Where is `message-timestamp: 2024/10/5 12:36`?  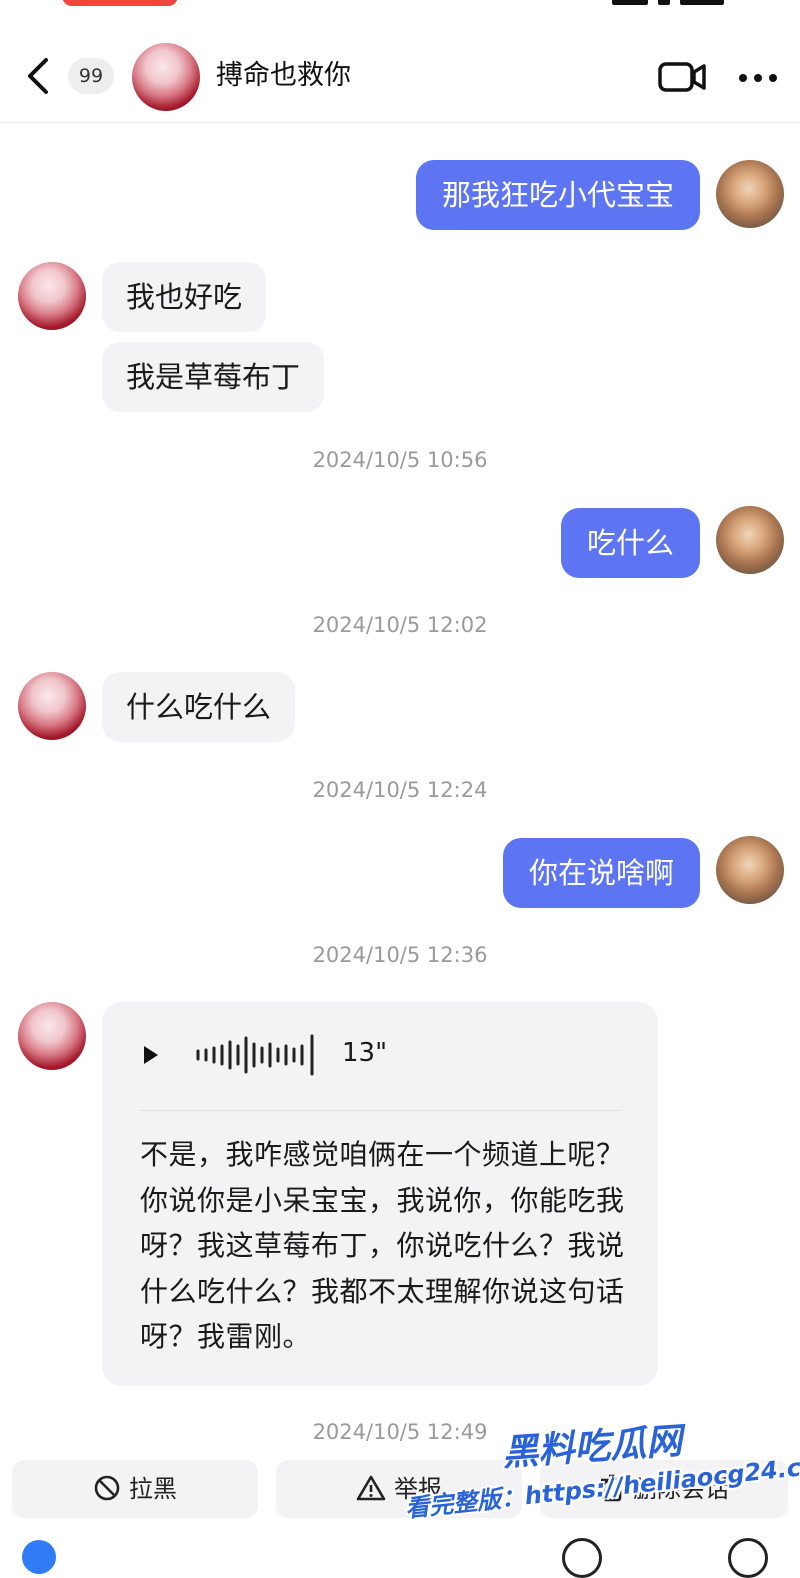 message-timestamp: 2024/10/5 12:36 is located at coordinates (400, 955).